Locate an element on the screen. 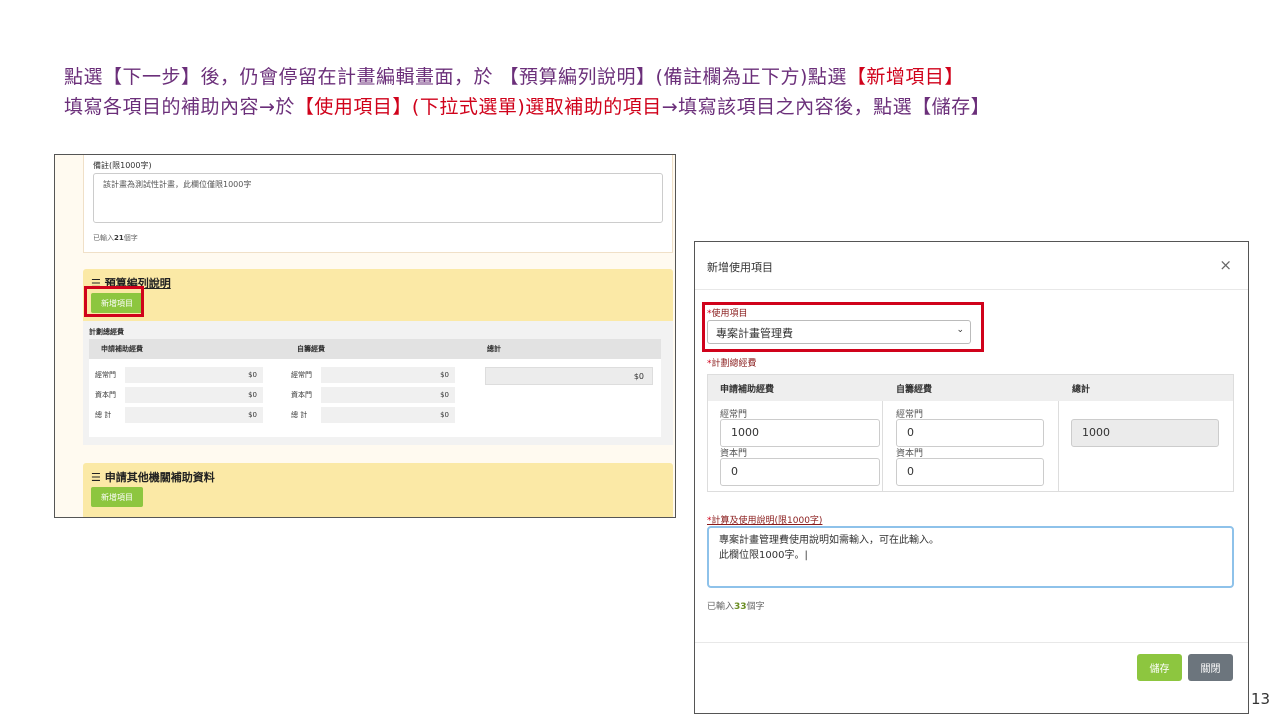 The width and height of the screenshot is (1280, 720). modal-header: 新增使用項目 × is located at coordinates (971, 266).